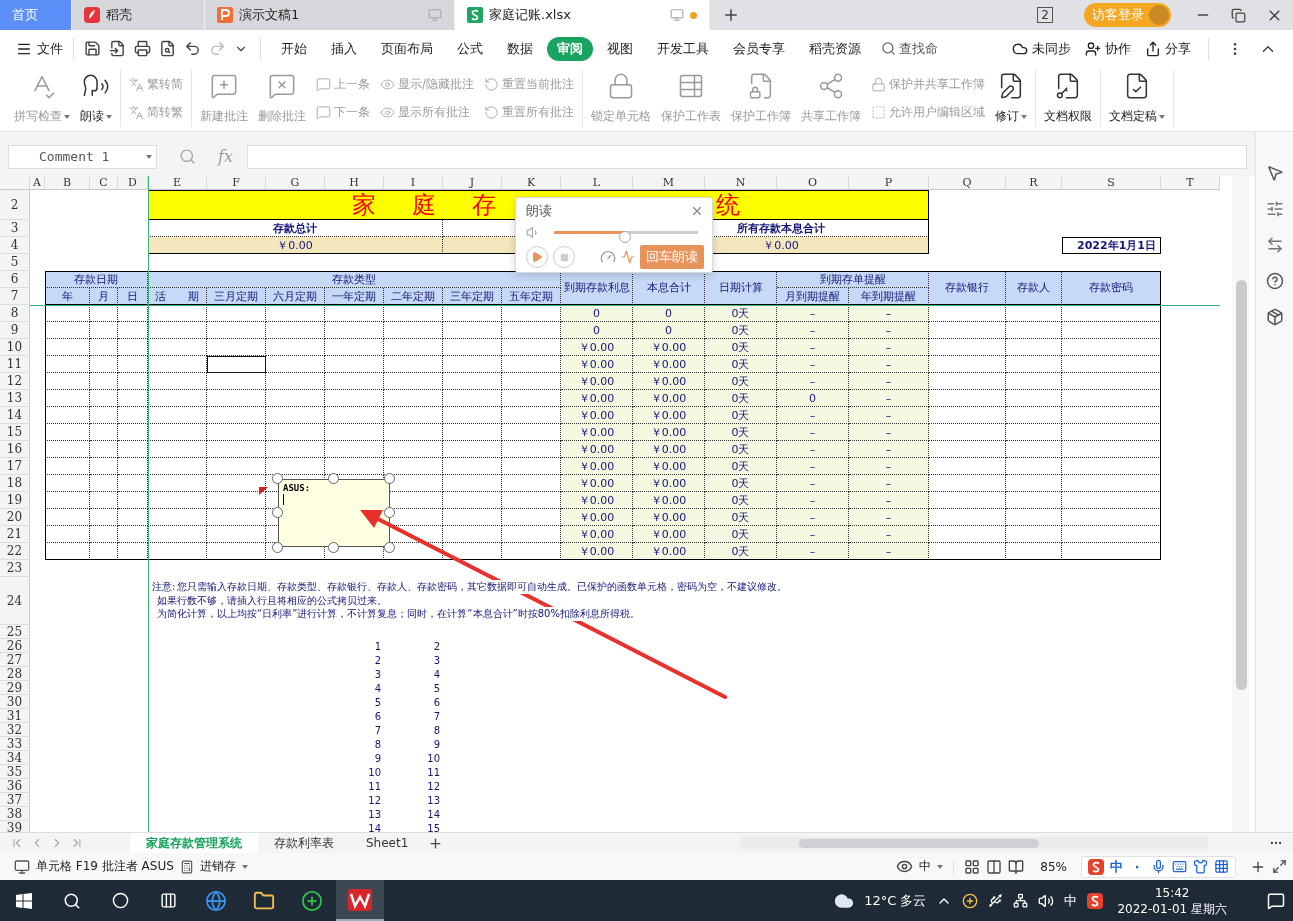 This screenshot has width=1293, height=921. I want to click on file-menu: 文件, so click(39, 48).